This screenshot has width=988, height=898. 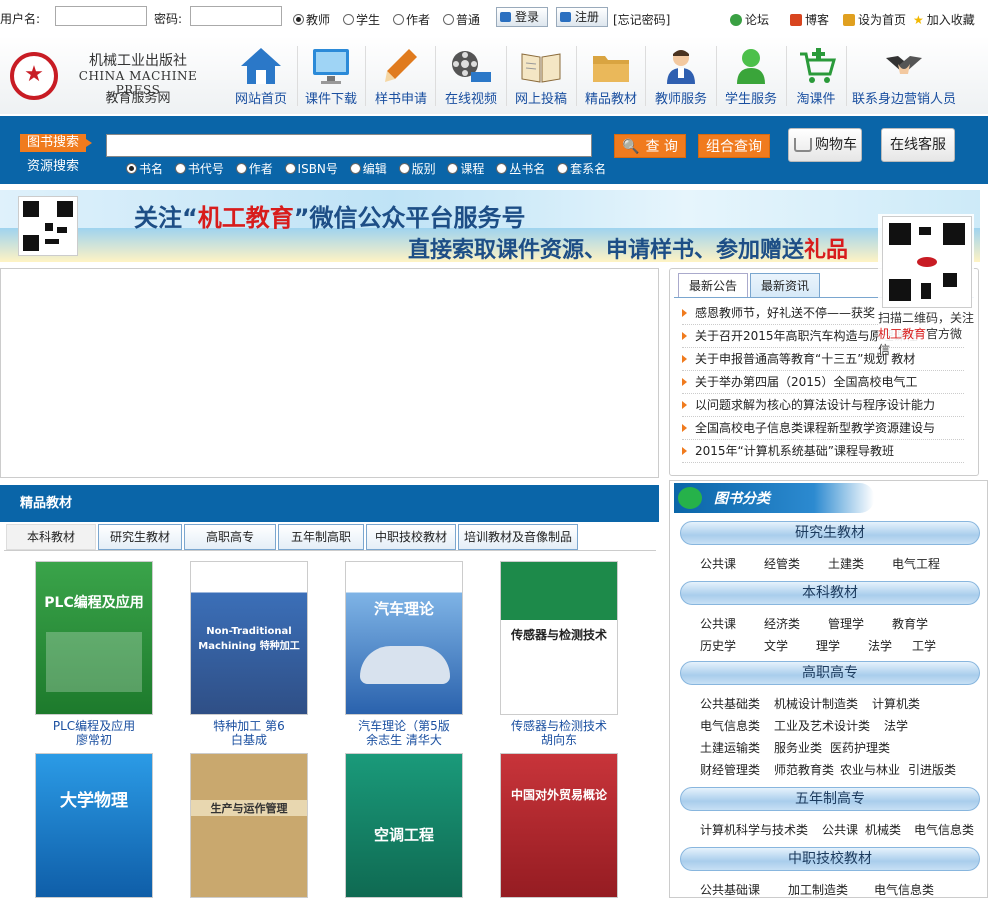 What do you see at coordinates (846, 563) in the screenshot?
I see `category-link: 土建类` at bounding box center [846, 563].